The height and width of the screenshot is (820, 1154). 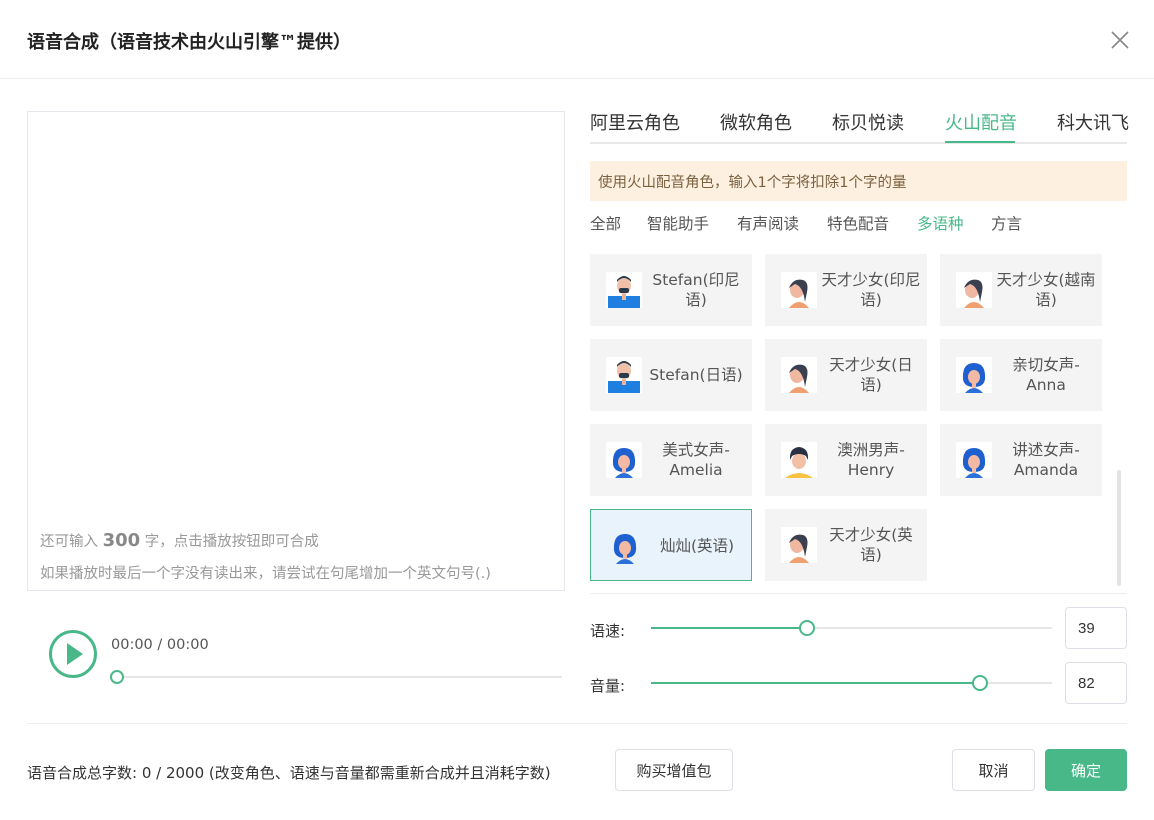 What do you see at coordinates (608, 686) in the screenshot?
I see `volume-label: 音量:` at bounding box center [608, 686].